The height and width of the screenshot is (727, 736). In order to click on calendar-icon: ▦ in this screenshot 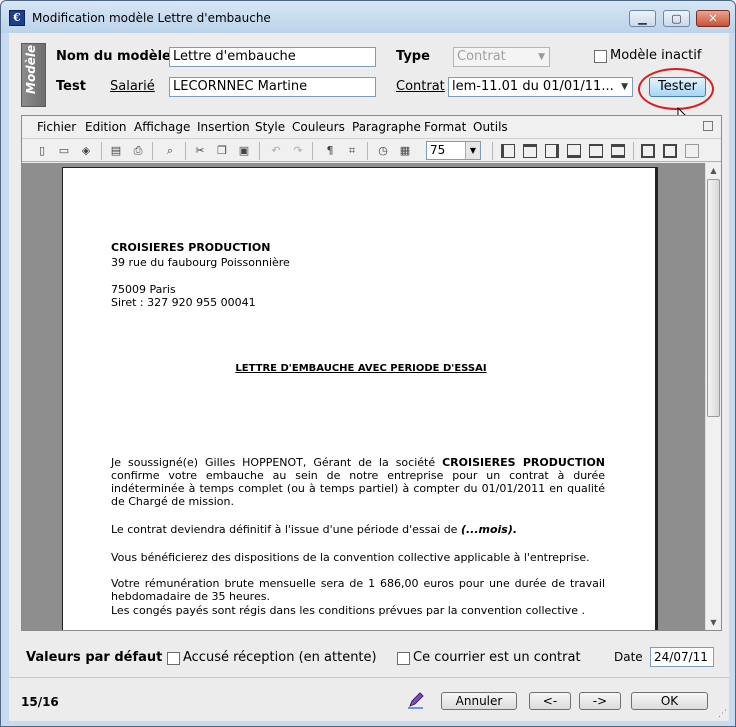, I will do `click(405, 151)`.